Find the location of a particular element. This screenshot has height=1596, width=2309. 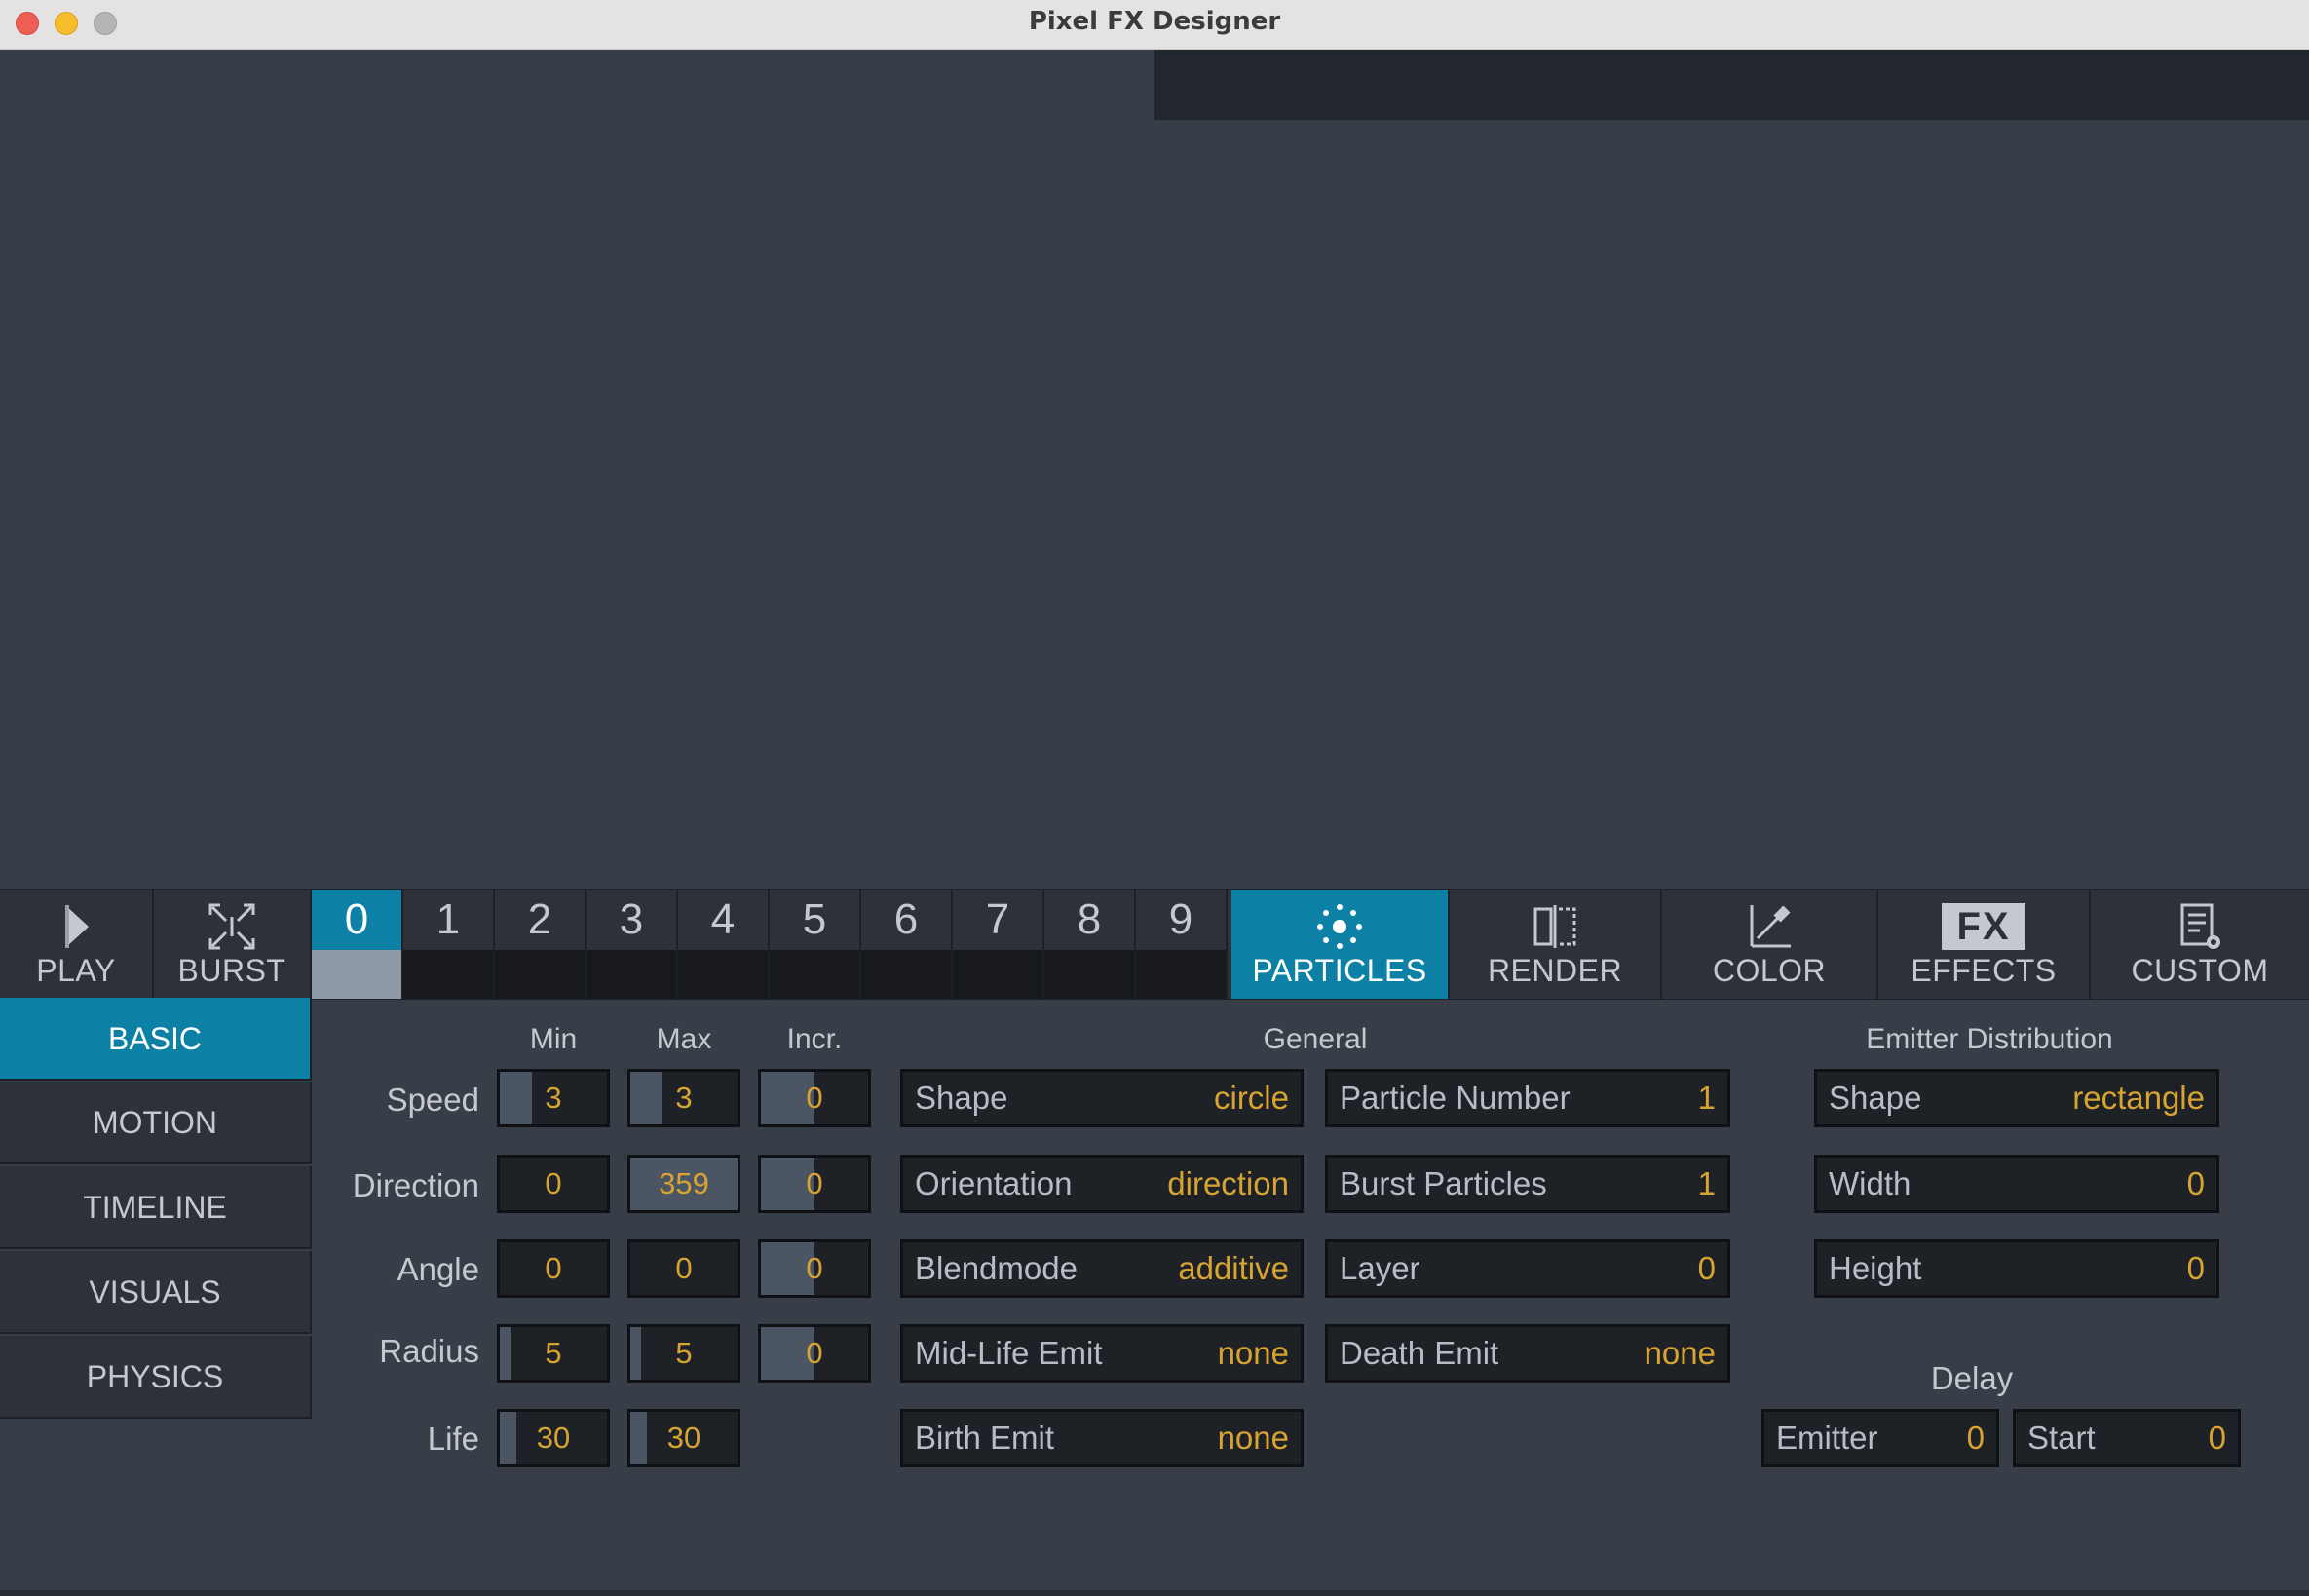

field-key: Height is located at coordinates (1876, 1268).